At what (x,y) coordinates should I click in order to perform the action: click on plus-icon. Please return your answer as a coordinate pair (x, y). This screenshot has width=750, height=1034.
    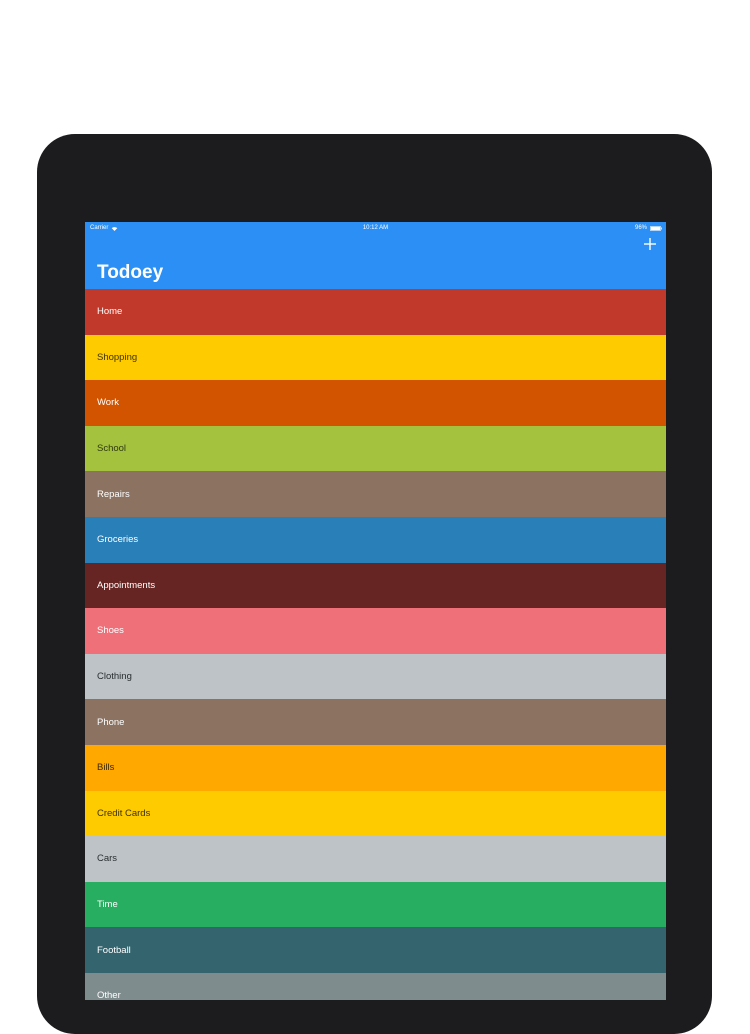
    Looking at the image, I should click on (650, 244).